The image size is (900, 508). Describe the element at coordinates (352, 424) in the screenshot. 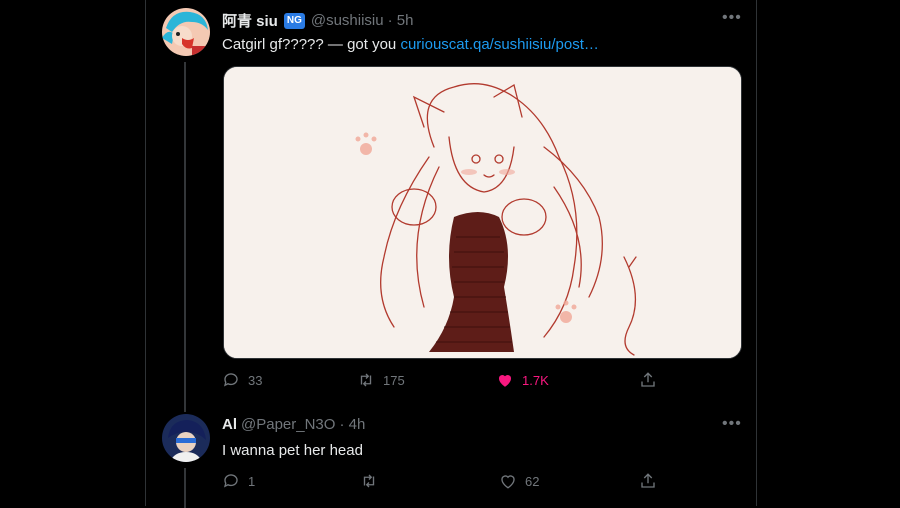

I see `timestamp: · 4h` at that location.